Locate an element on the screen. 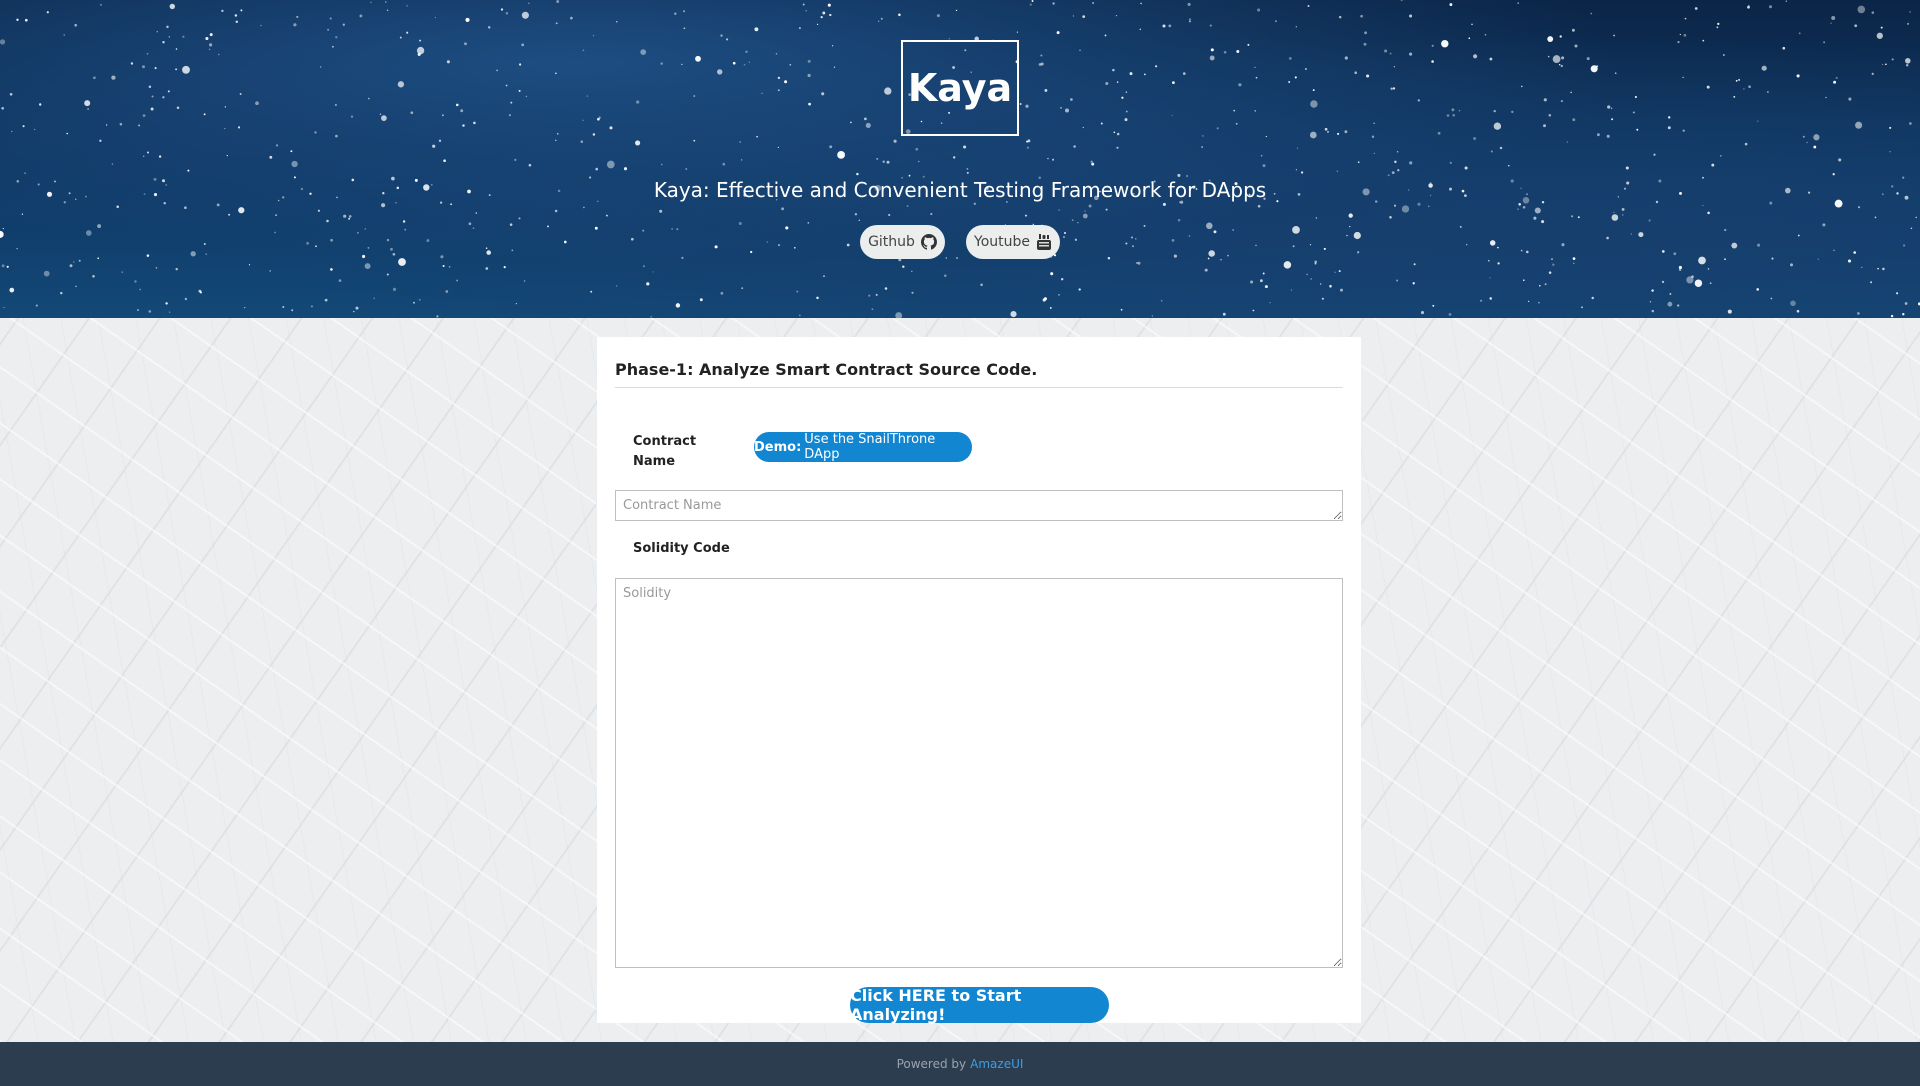  footer-prefix: Powered by is located at coordinates (931, 1064).